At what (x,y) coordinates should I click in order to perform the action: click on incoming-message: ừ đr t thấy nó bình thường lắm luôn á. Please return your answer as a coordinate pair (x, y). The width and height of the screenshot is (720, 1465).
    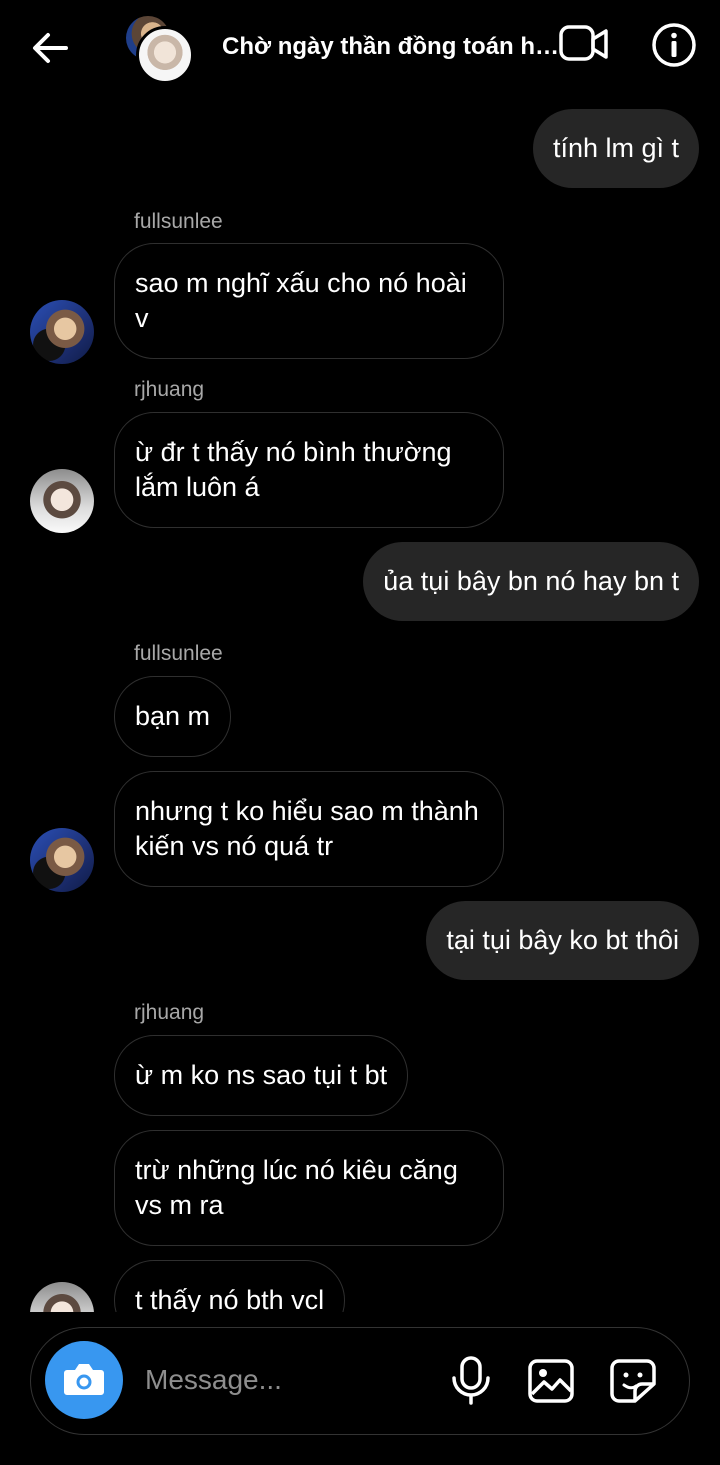
    Looking at the image, I should click on (309, 470).